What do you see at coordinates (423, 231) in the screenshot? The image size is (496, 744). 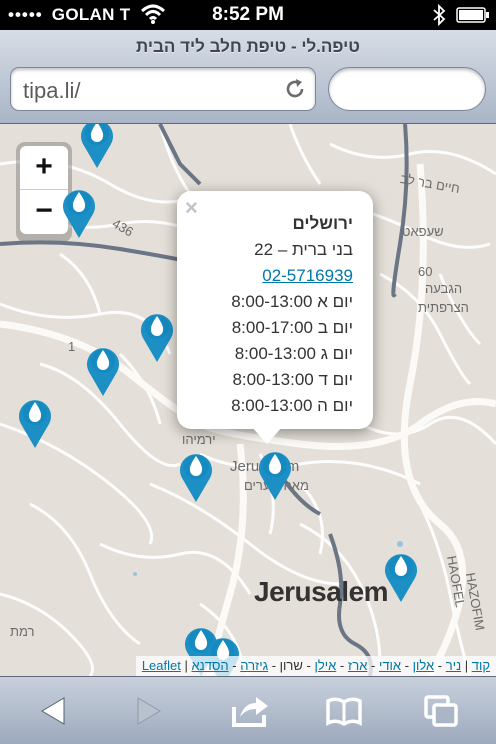 I see `map-label: שעפאט` at bounding box center [423, 231].